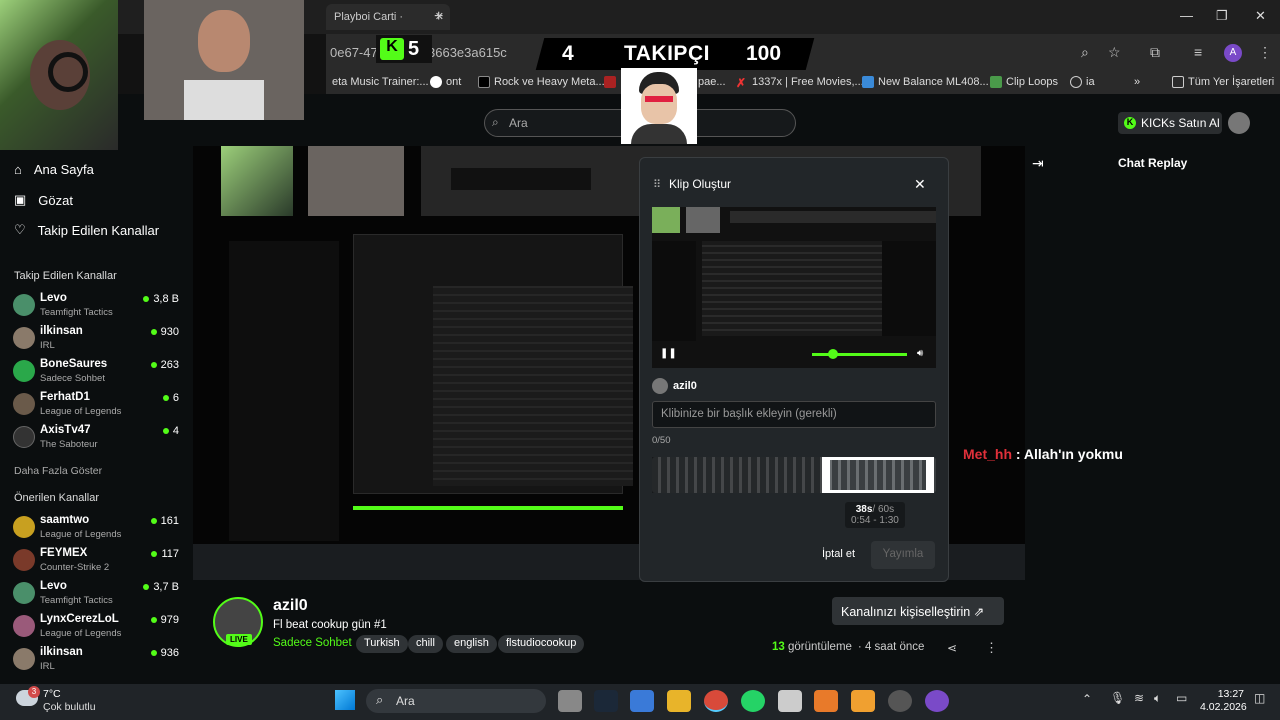  What do you see at coordinates (794, 287) in the screenshot?
I see `clip-preview: ❚❚ 🔊︎` at bounding box center [794, 287].